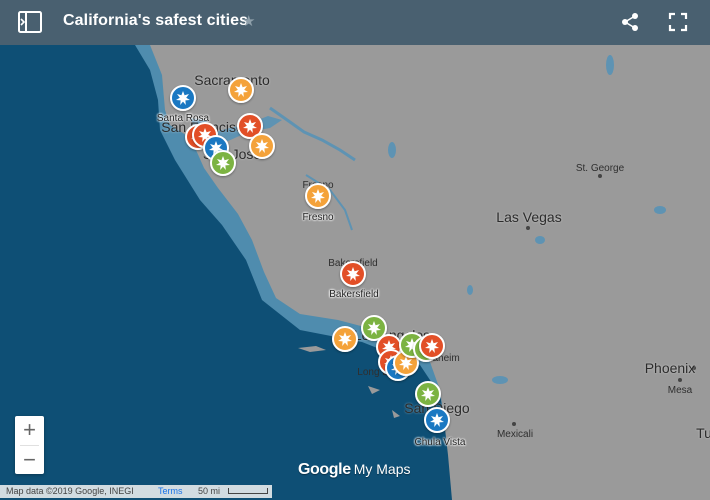 The width and height of the screenshot is (710, 500). Describe the element at coordinates (354, 294) in the screenshot. I see `marker-label-bakersfield: Bakersfield` at that location.